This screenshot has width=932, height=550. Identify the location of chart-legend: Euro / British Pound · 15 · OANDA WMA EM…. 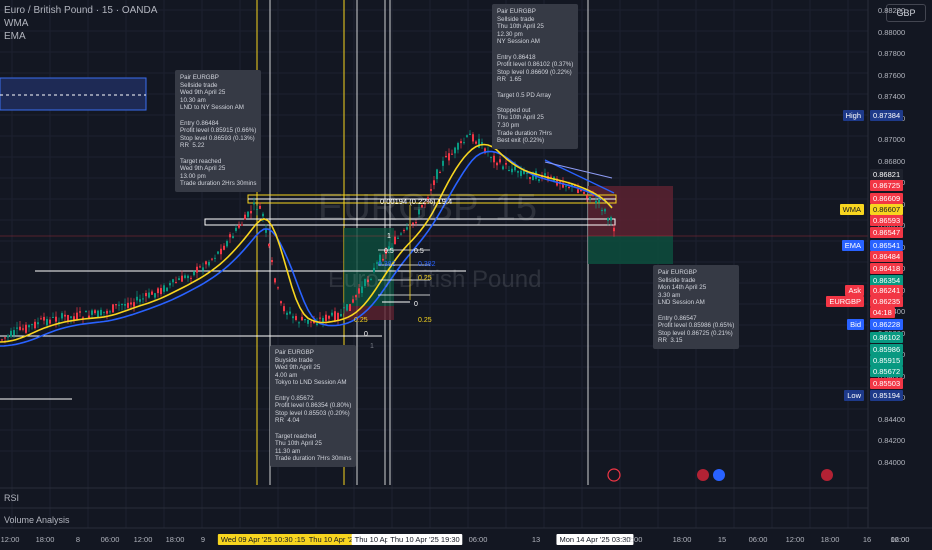
(80, 23).